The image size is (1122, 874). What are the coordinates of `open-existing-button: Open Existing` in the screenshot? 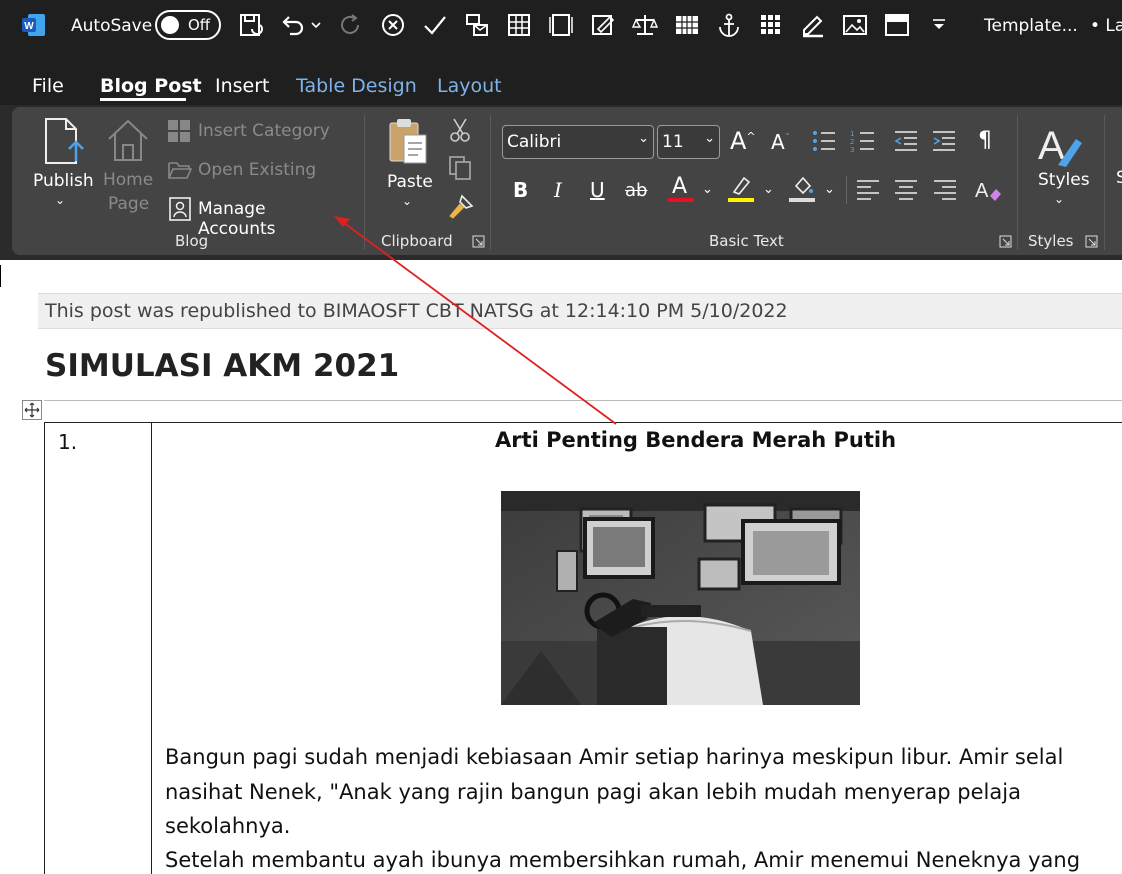 It's located at (251, 170).